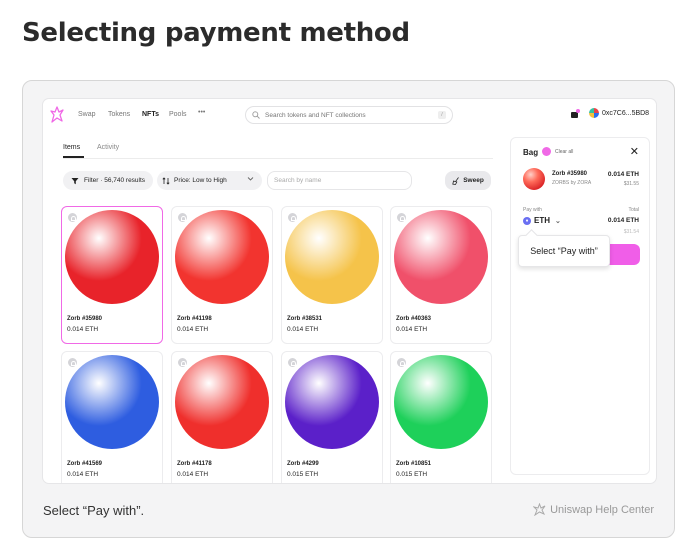  Describe the element at coordinates (564, 152) in the screenshot. I see `clear-all-button: Clear all` at that location.